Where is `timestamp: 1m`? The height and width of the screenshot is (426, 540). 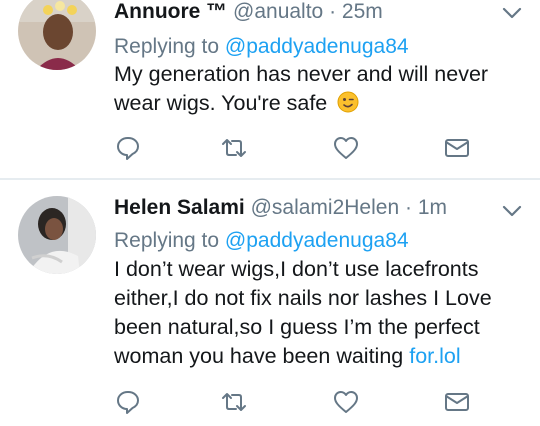
timestamp: 1m is located at coordinates (432, 207).